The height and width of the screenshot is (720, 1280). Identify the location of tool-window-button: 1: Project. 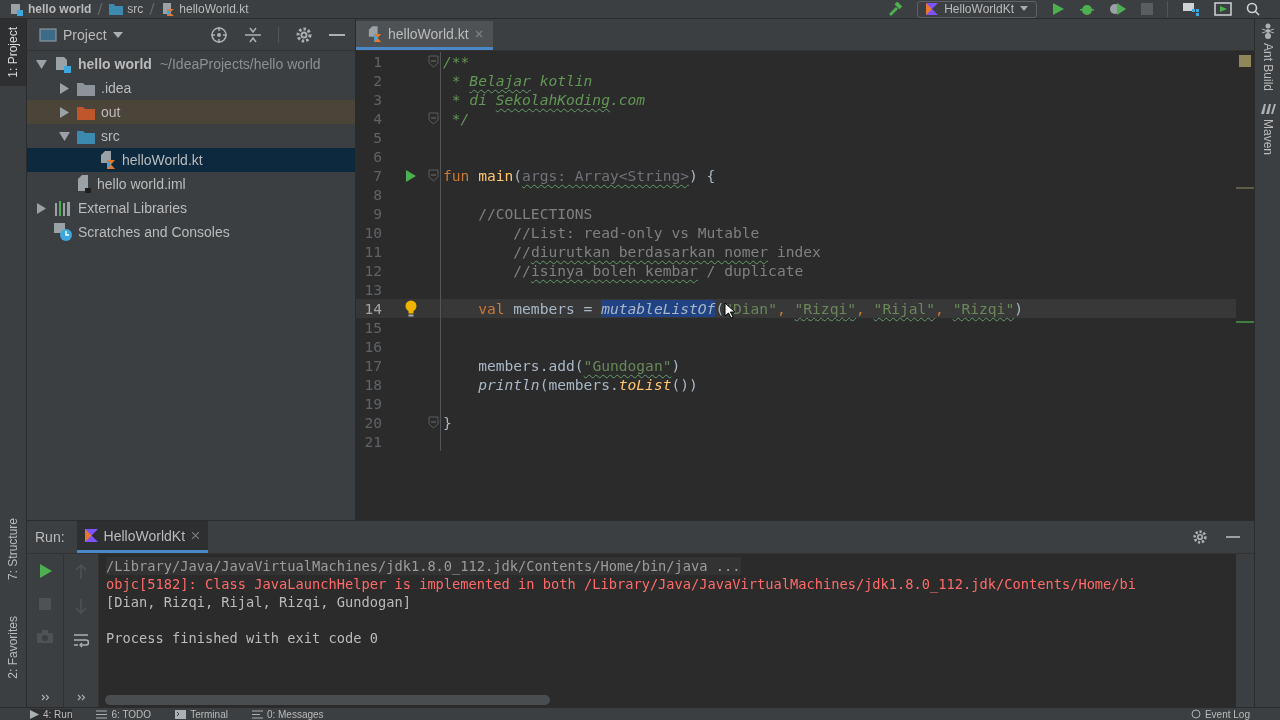
(13, 52).